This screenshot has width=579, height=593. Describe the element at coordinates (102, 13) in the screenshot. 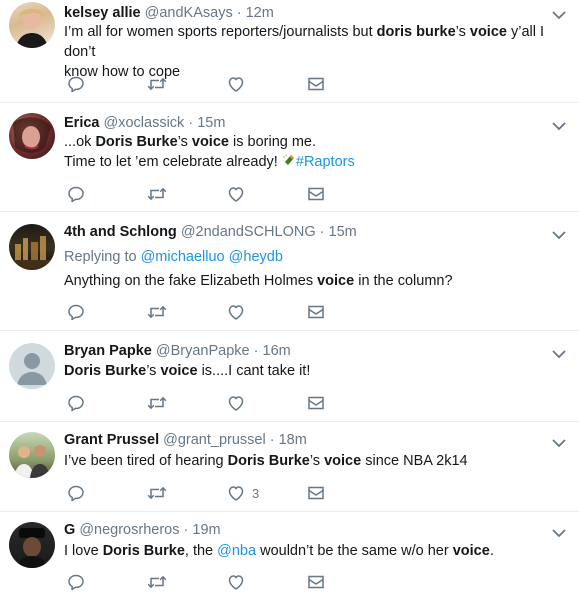

I see `display-name: kelsey allie` at that location.